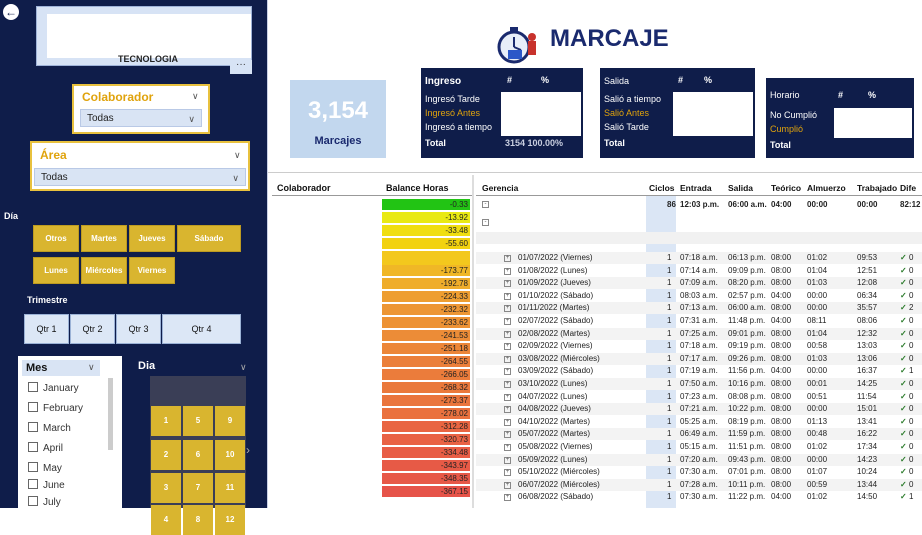 The image size is (922, 535). What do you see at coordinates (230, 421) in the screenshot?
I see `dia-number: 9` at bounding box center [230, 421].